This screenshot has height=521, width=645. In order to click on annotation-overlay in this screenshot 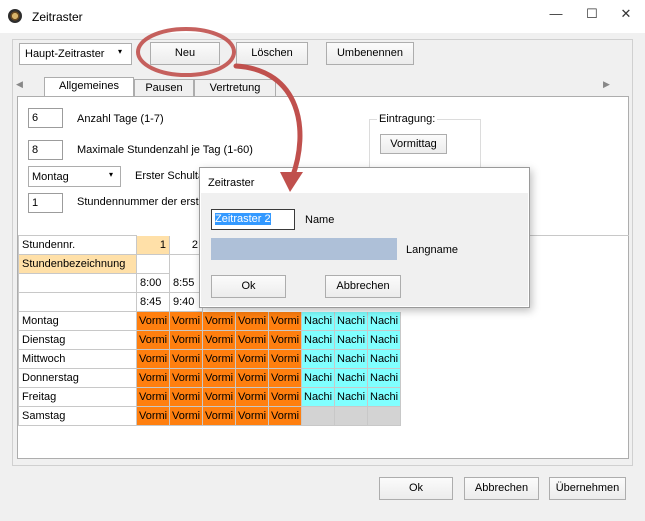, I will do `click(219, 109)`.